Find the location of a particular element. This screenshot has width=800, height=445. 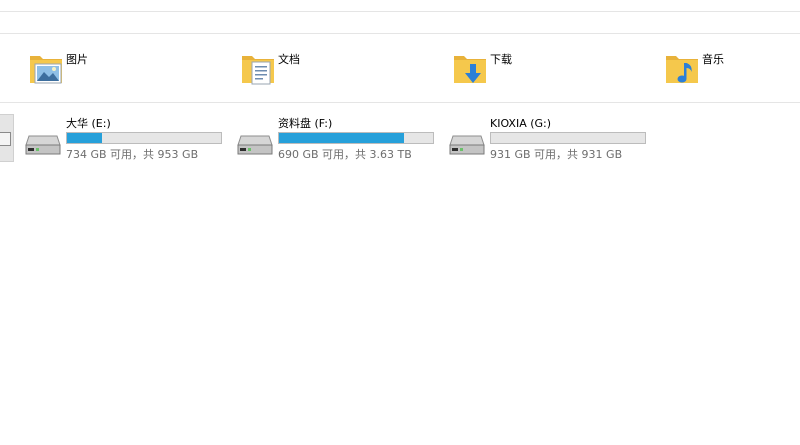

downloads-folder-icon is located at coordinates (470, 69).